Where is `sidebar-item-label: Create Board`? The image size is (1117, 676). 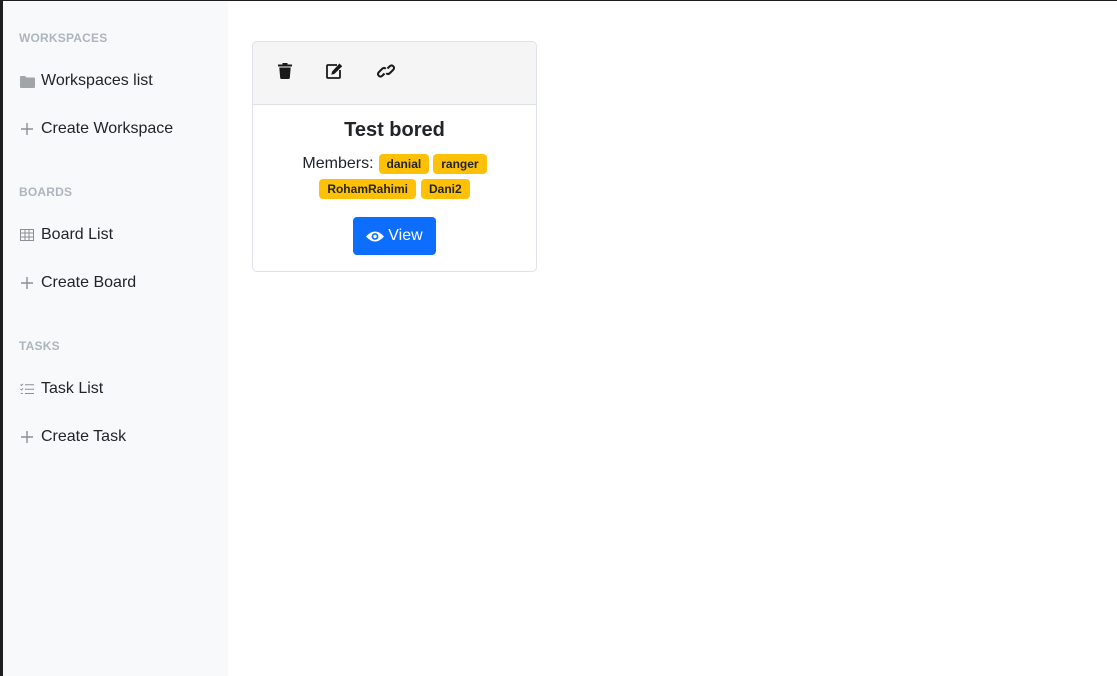
sidebar-item-label: Create Board is located at coordinates (89, 282).